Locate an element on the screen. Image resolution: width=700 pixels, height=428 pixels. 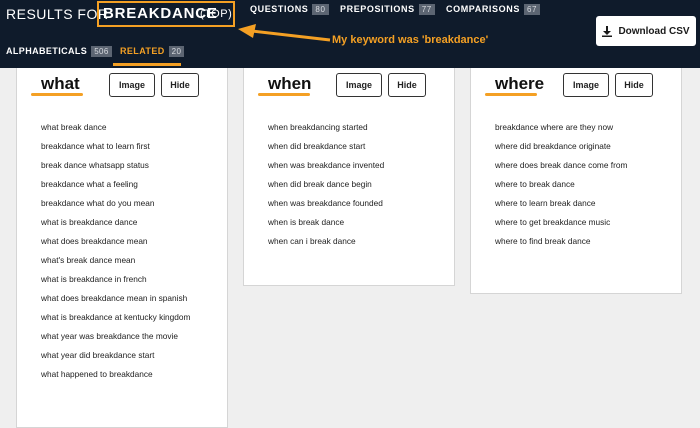
active-subtab-underline is located at coordinates (147, 64).